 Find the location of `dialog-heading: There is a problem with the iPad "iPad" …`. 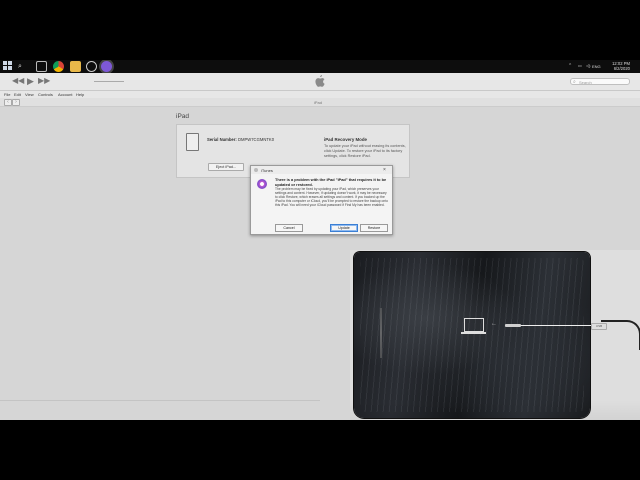

dialog-heading: There is a problem with the iPad "iPad" … is located at coordinates (331, 182).